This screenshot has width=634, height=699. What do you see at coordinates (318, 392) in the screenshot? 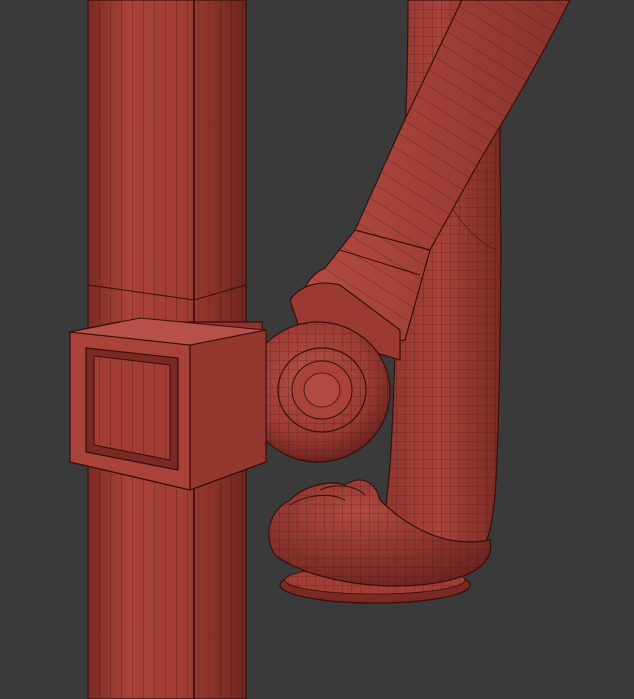
I see `pivot-knob` at bounding box center [318, 392].